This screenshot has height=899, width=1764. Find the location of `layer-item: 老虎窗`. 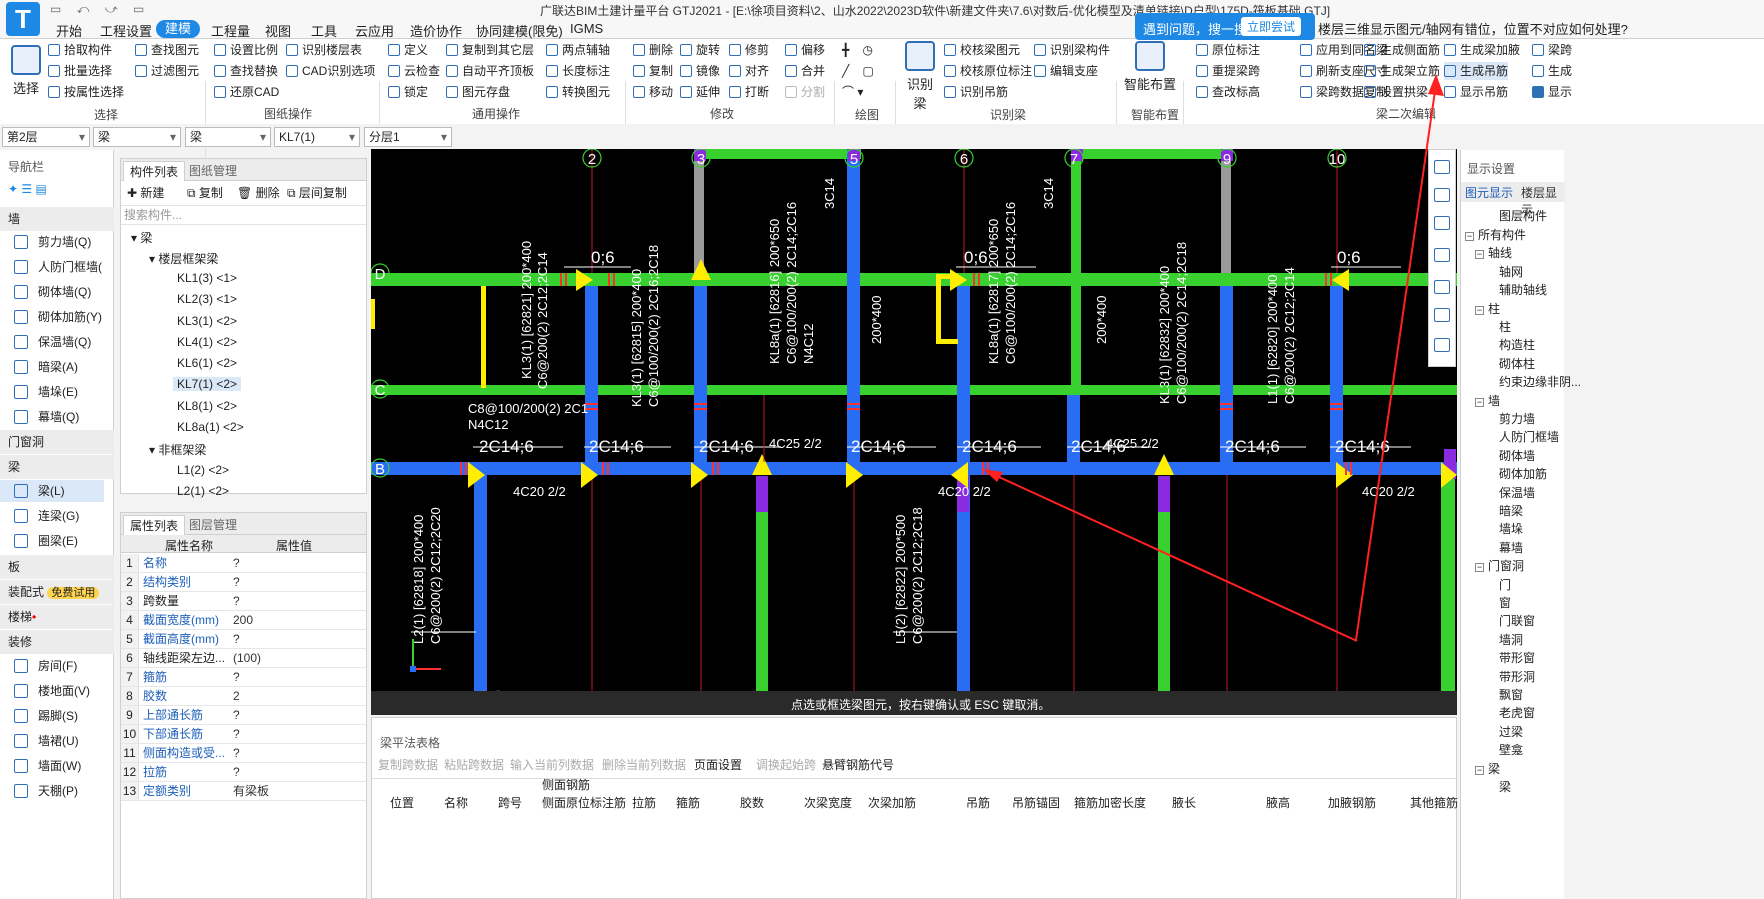

layer-item: 老虎窗 is located at coordinates (1517, 712).